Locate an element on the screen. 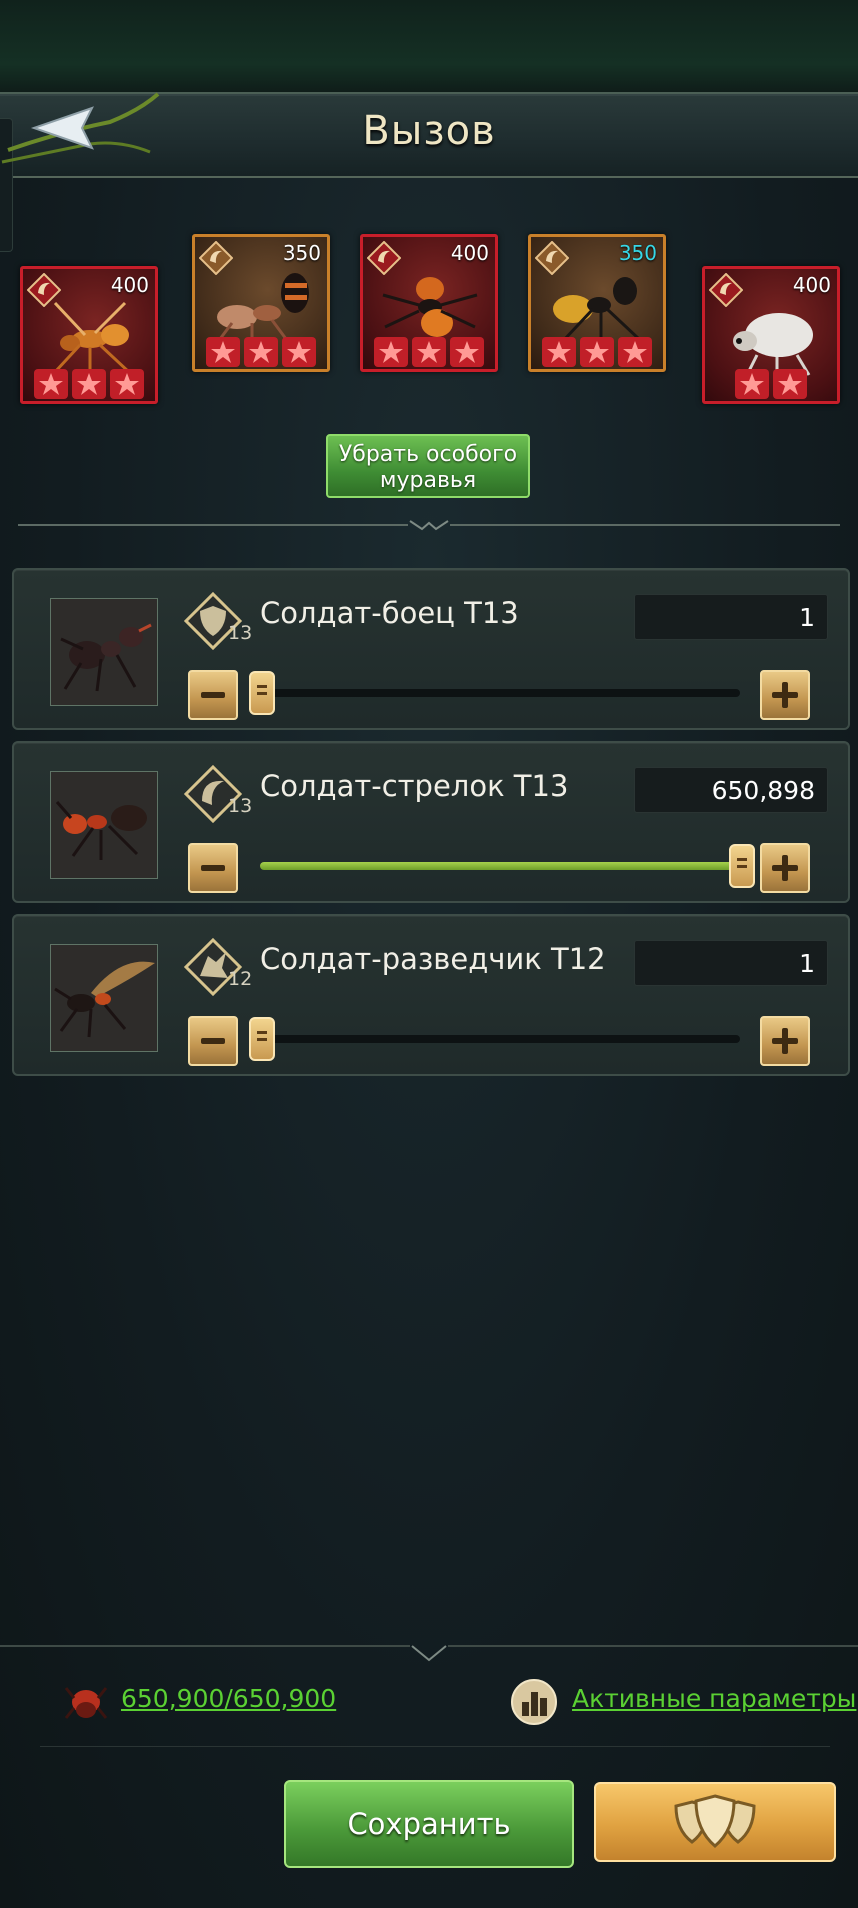 This screenshot has width=858, height=1908. ant-capacity-icon is located at coordinates (86, 1703).